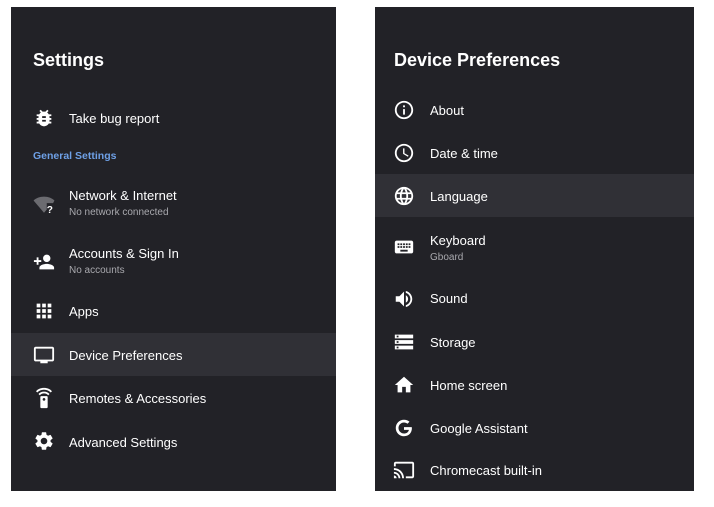  Describe the element at coordinates (44, 441) in the screenshot. I see `gear-icon` at that location.